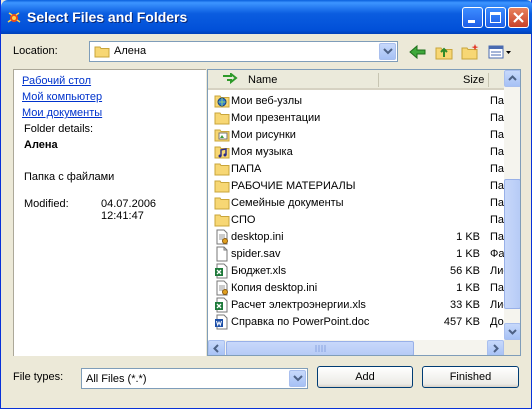 Image resolution: width=532 pixels, height=409 pixels. I want to click on minimize-icon, so click(471, 21).